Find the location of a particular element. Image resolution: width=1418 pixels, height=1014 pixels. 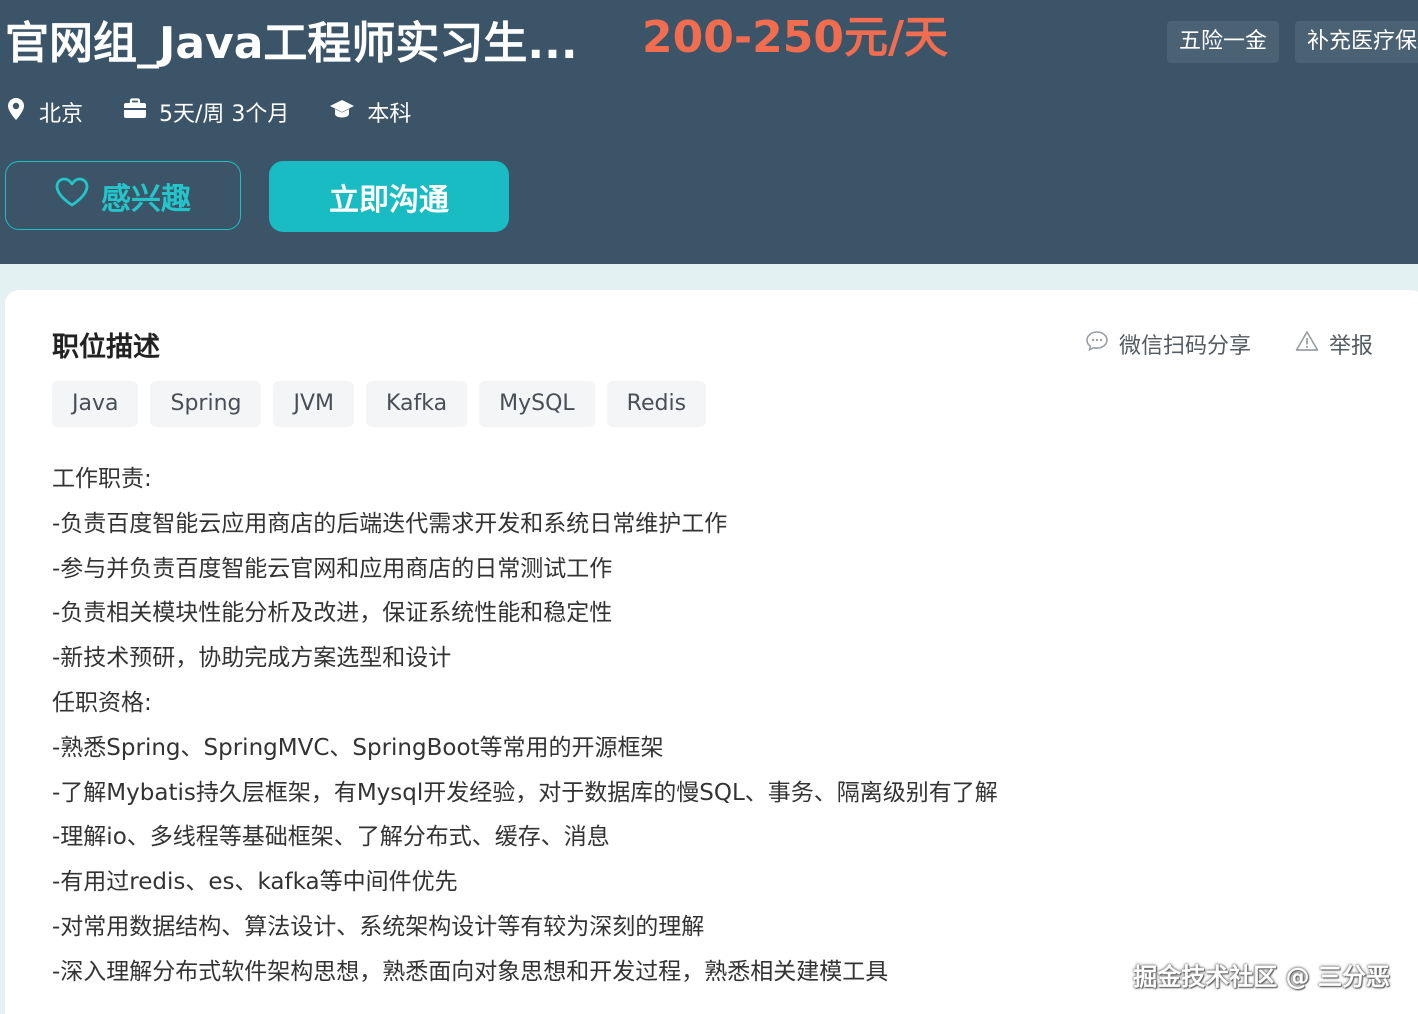

description-line: -参与并负责百度智能云官网和应用商店的日常测试工作 is located at coordinates (332, 568).